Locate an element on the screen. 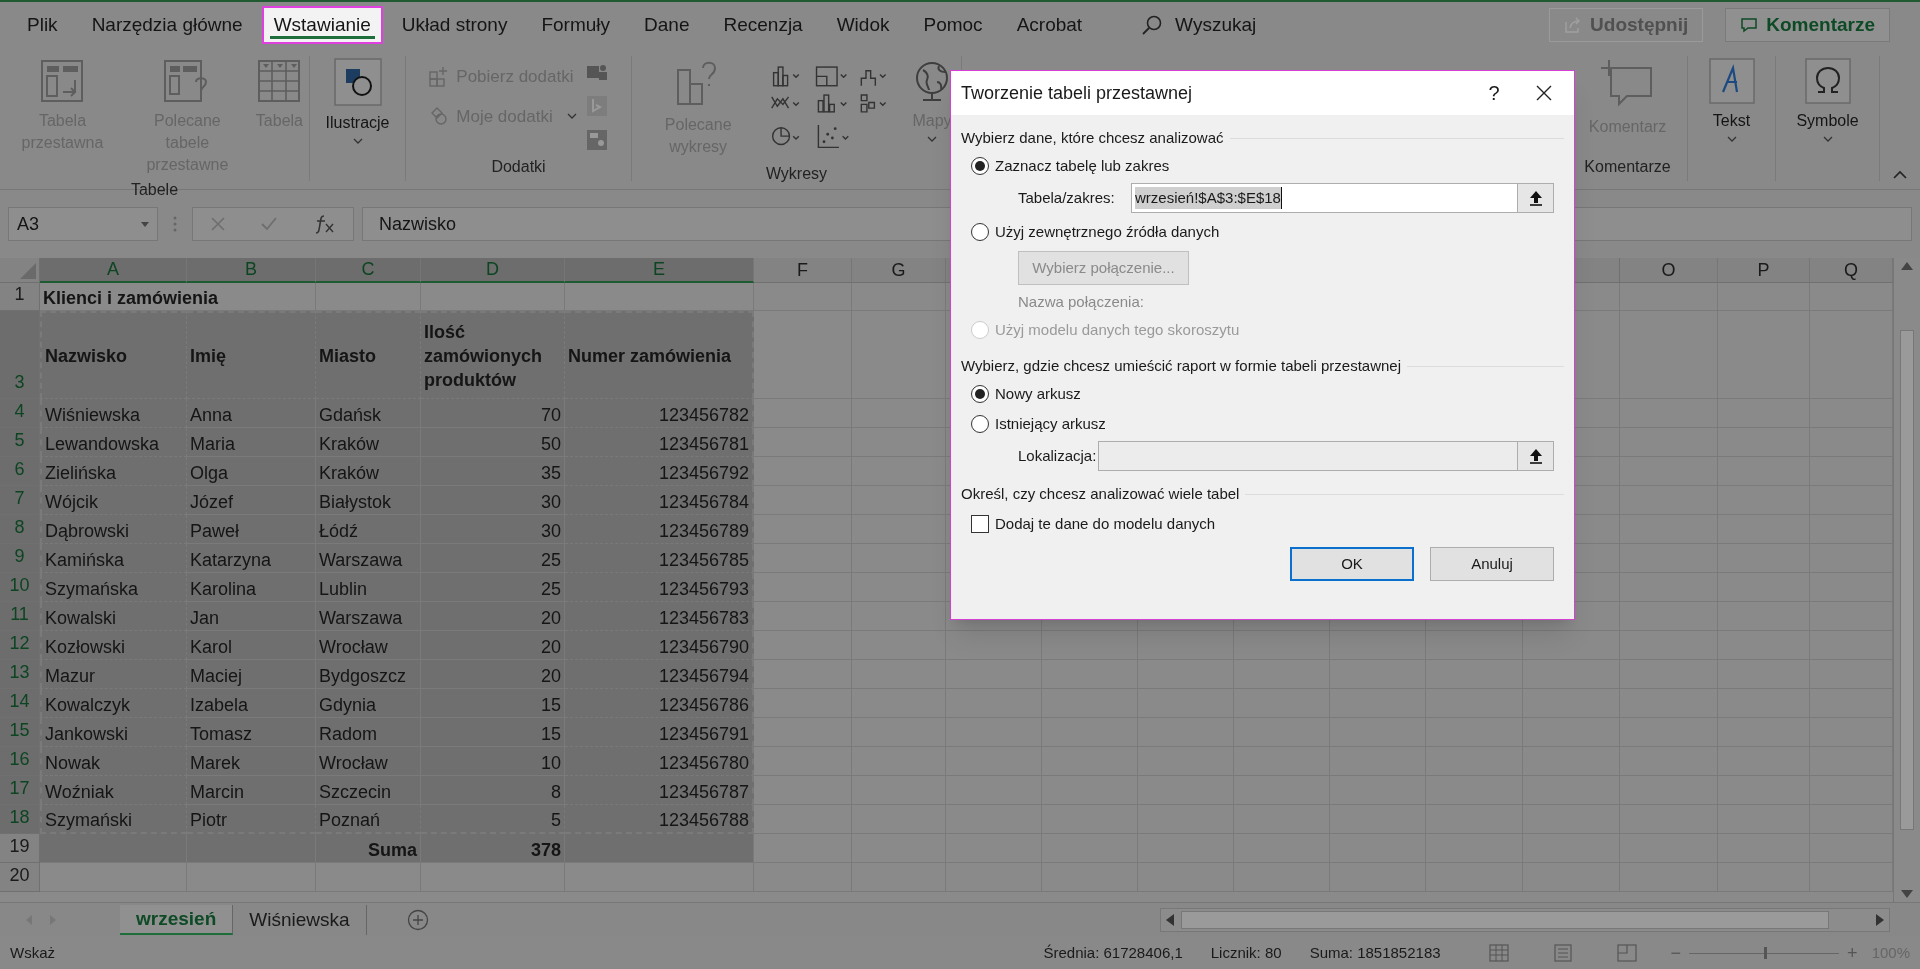 This screenshot has height=969, width=1920. table-cell: Karol is located at coordinates (251, 645).